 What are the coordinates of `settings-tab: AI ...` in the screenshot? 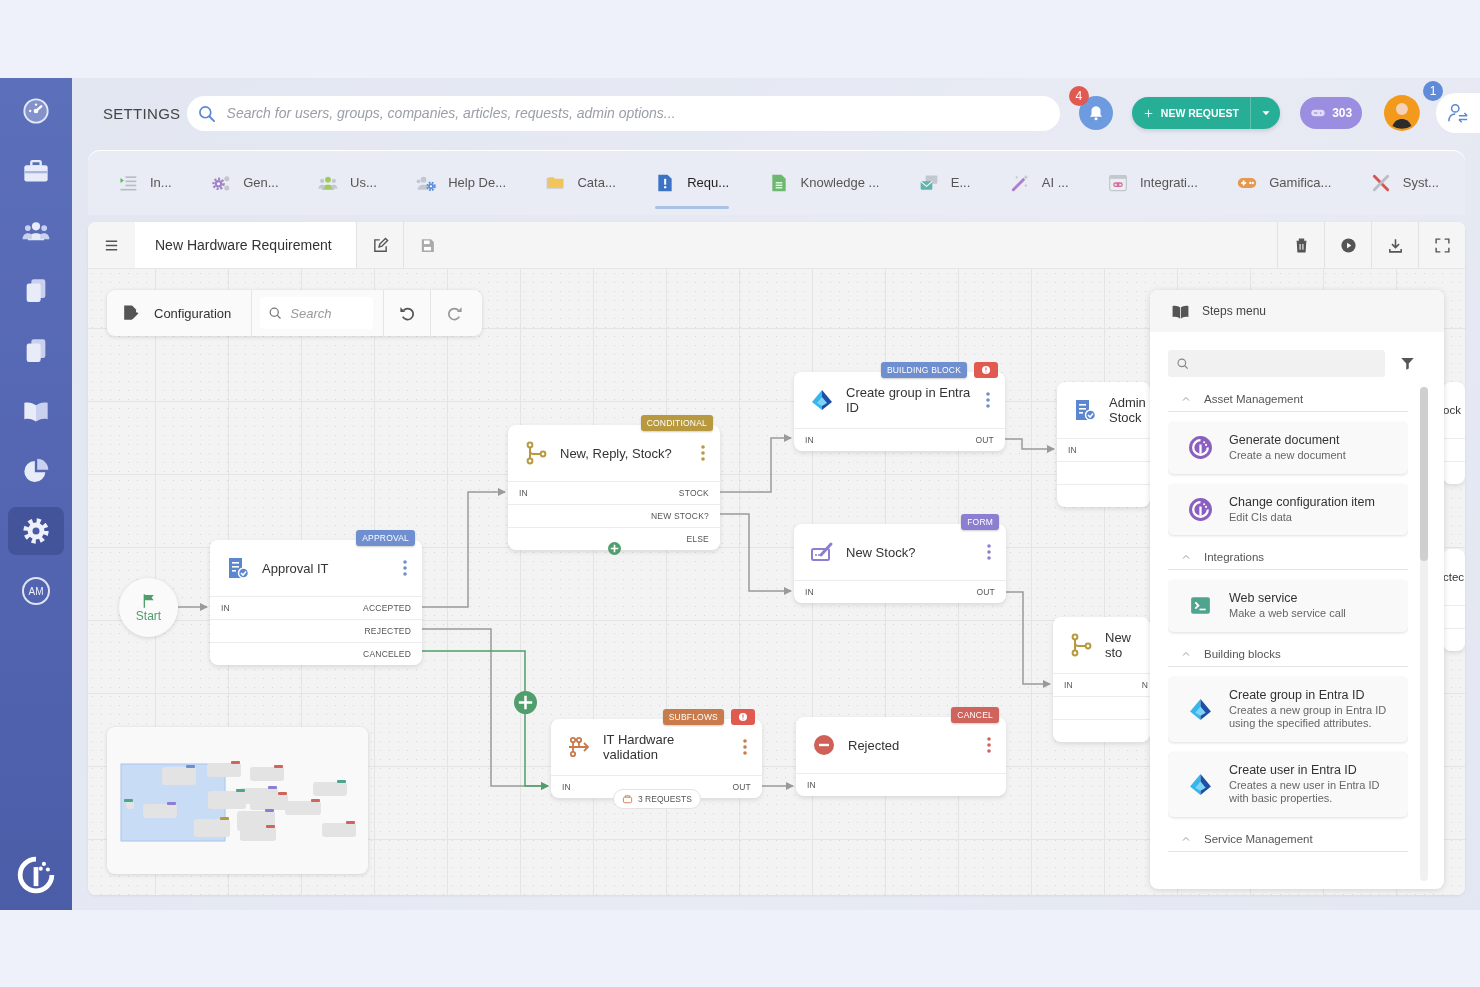 It's located at (1039, 182).